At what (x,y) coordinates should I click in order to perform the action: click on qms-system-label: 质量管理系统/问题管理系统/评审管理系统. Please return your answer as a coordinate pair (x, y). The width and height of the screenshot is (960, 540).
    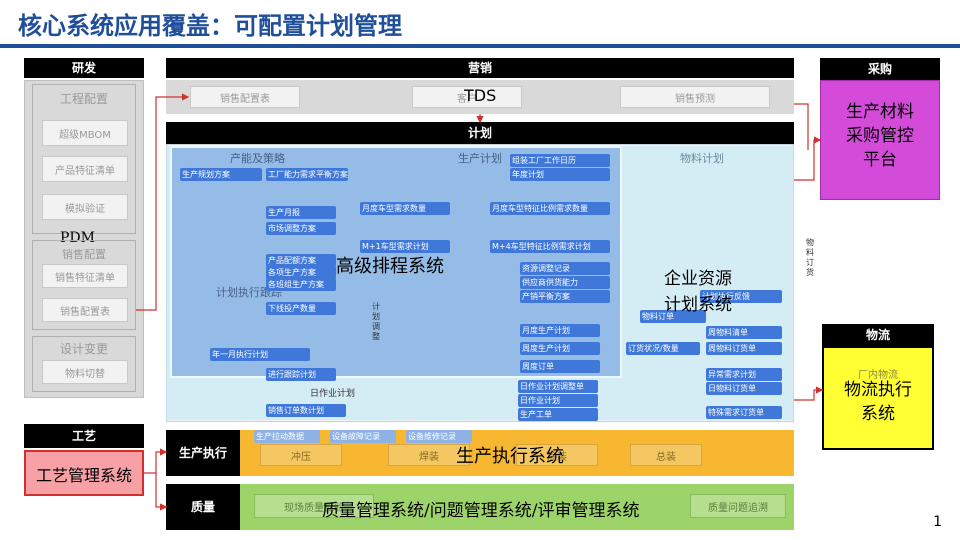
    Looking at the image, I should click on (481, 511).